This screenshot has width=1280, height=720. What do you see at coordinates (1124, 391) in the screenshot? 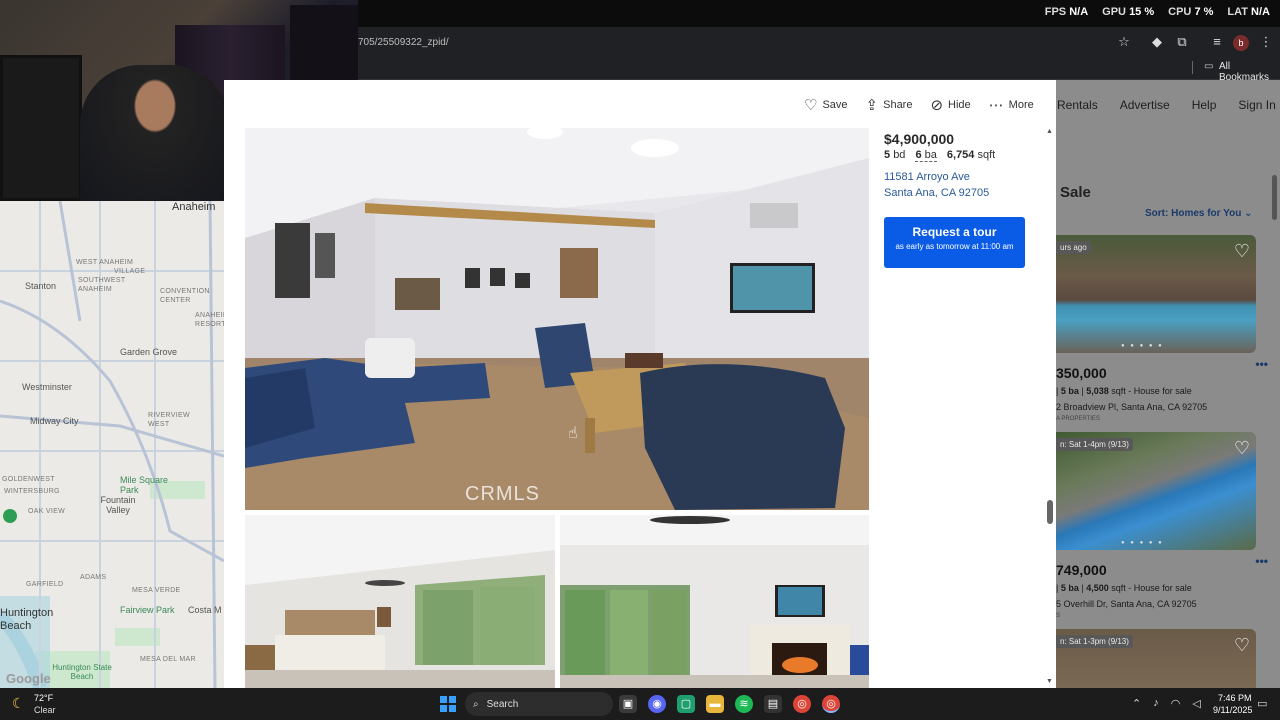
I see `listing-meta: | 5 ba | 5,038 sqft - House for sale` at bounding box center [1124, 391].